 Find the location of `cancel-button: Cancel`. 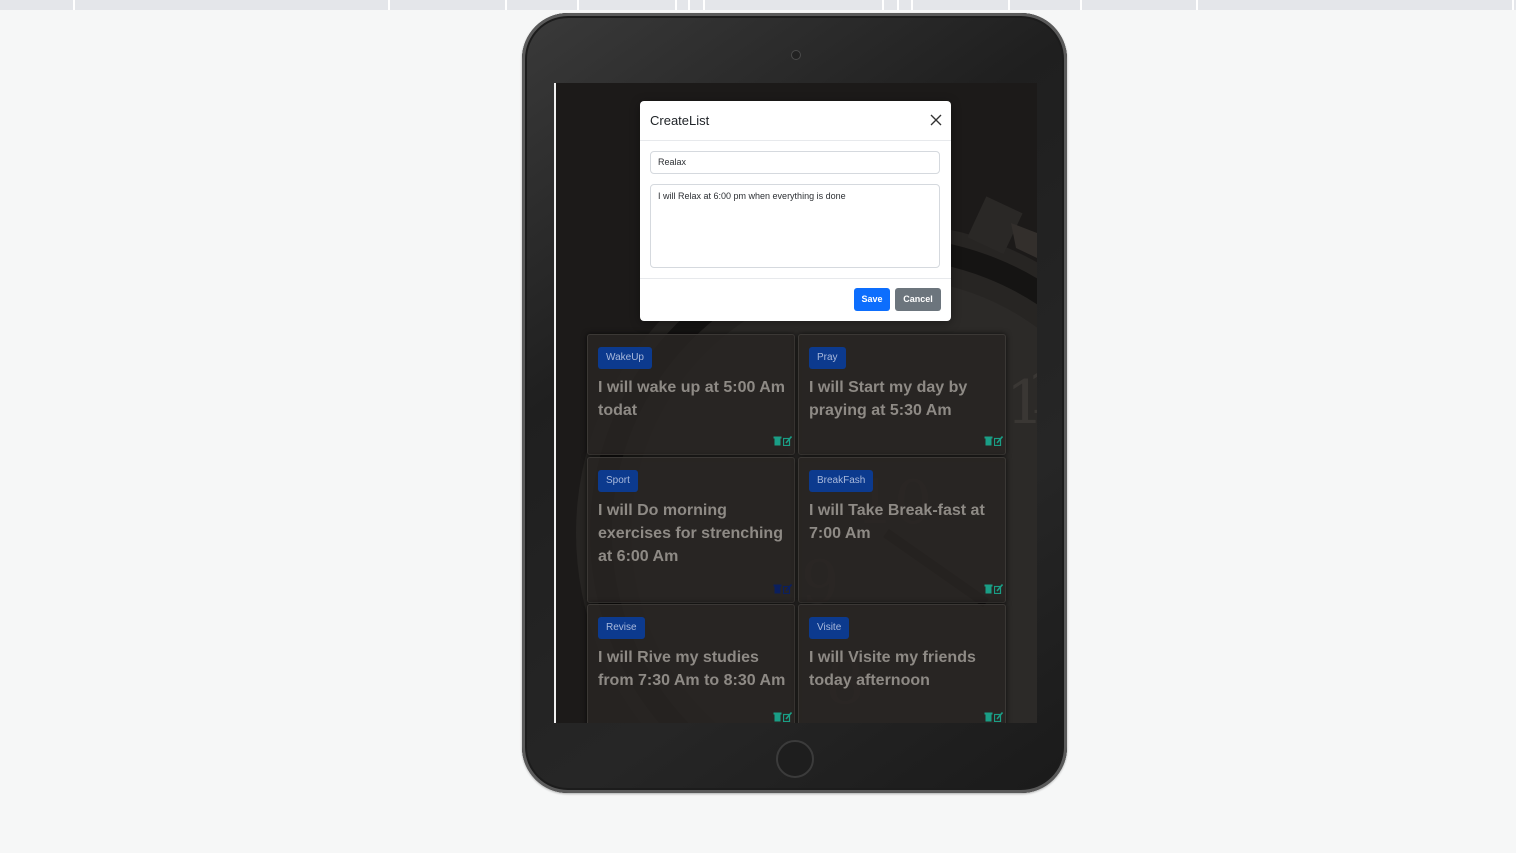

cancel-button: Cancel is located at coordinates (918, 299).